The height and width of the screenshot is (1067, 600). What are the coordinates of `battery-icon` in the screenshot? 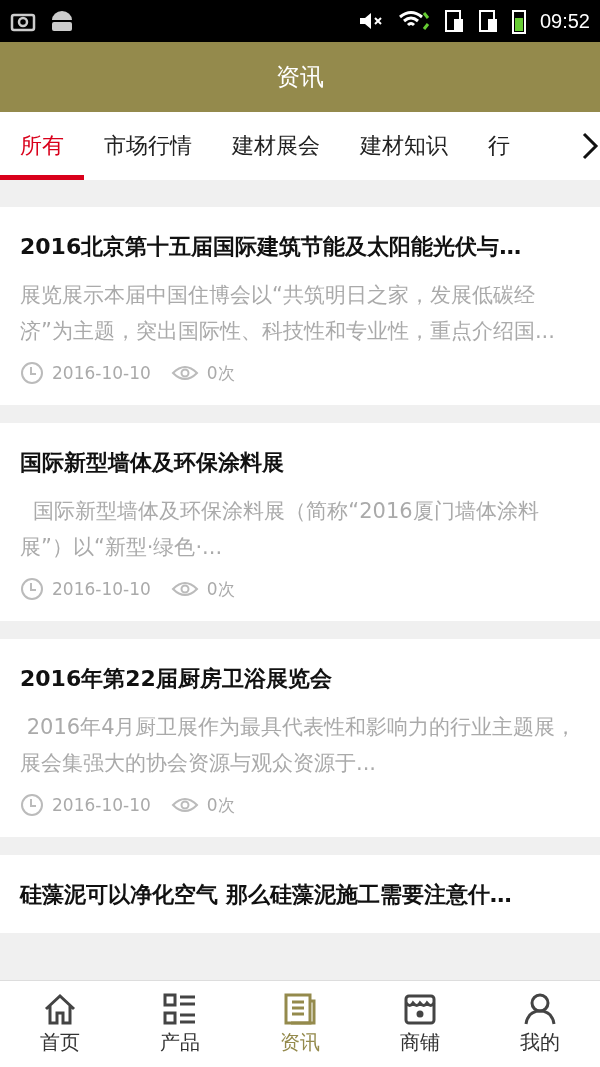 It's located at (518, 21).